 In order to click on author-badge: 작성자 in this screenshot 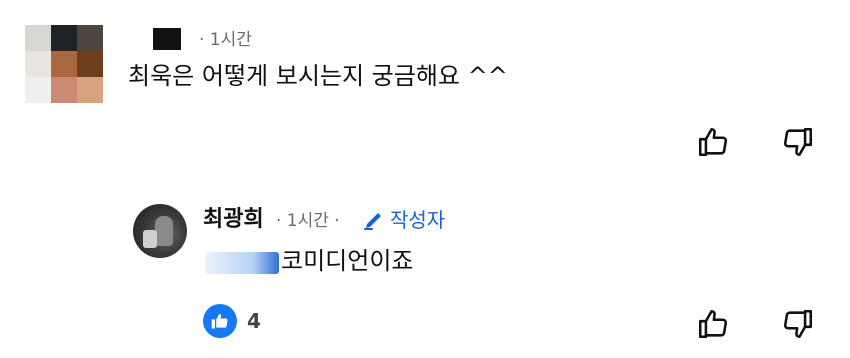, I will do `click(403, 220)`.